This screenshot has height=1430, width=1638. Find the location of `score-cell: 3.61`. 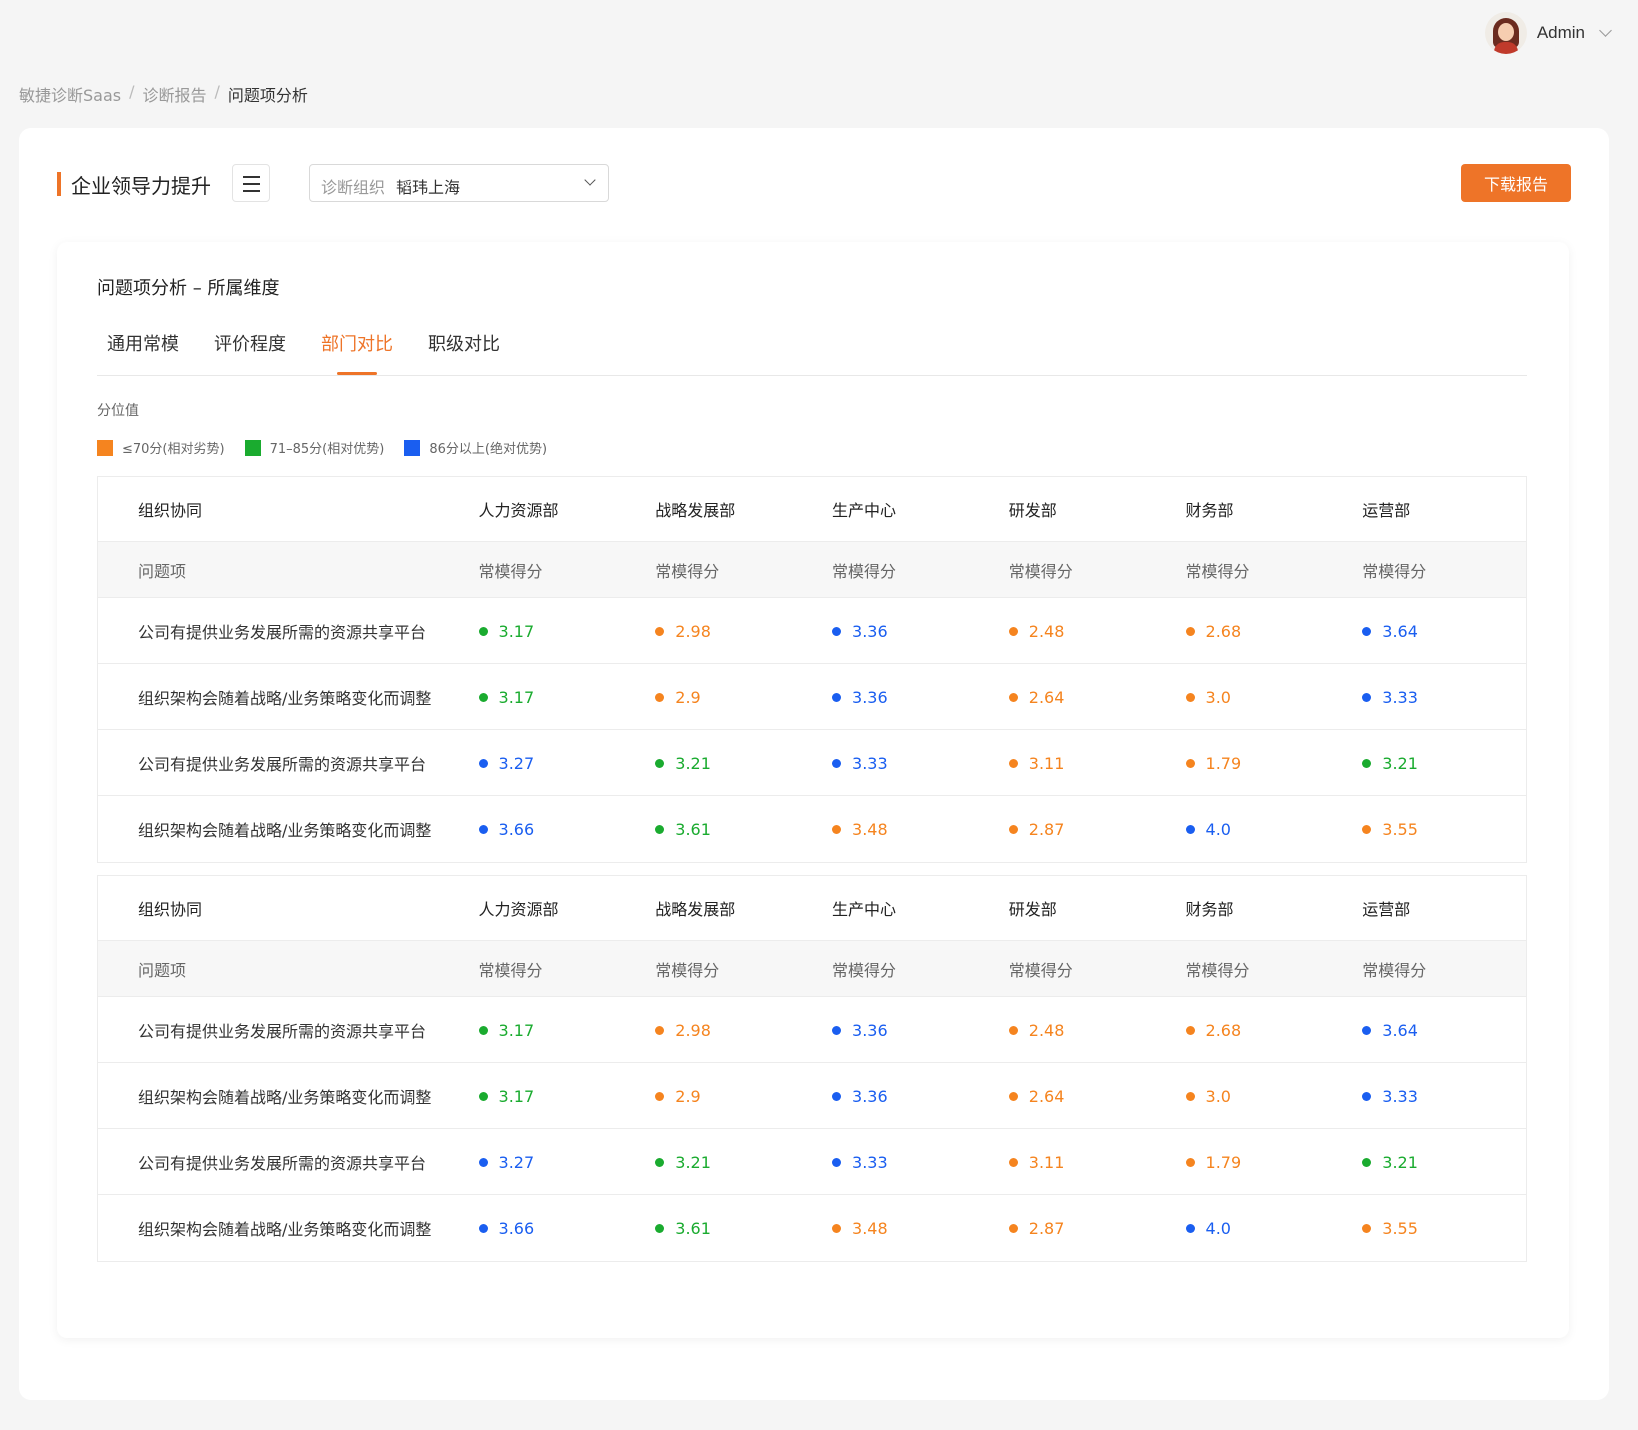

score-cell: 3.61 is located at coordinates (743, 829).